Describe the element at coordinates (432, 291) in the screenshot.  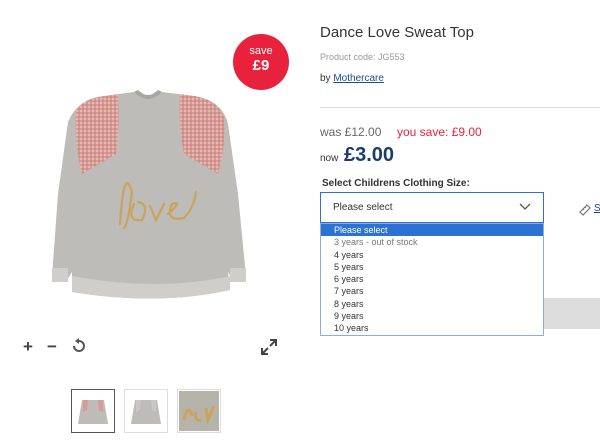
I see `size-option: 7 years` at that location.